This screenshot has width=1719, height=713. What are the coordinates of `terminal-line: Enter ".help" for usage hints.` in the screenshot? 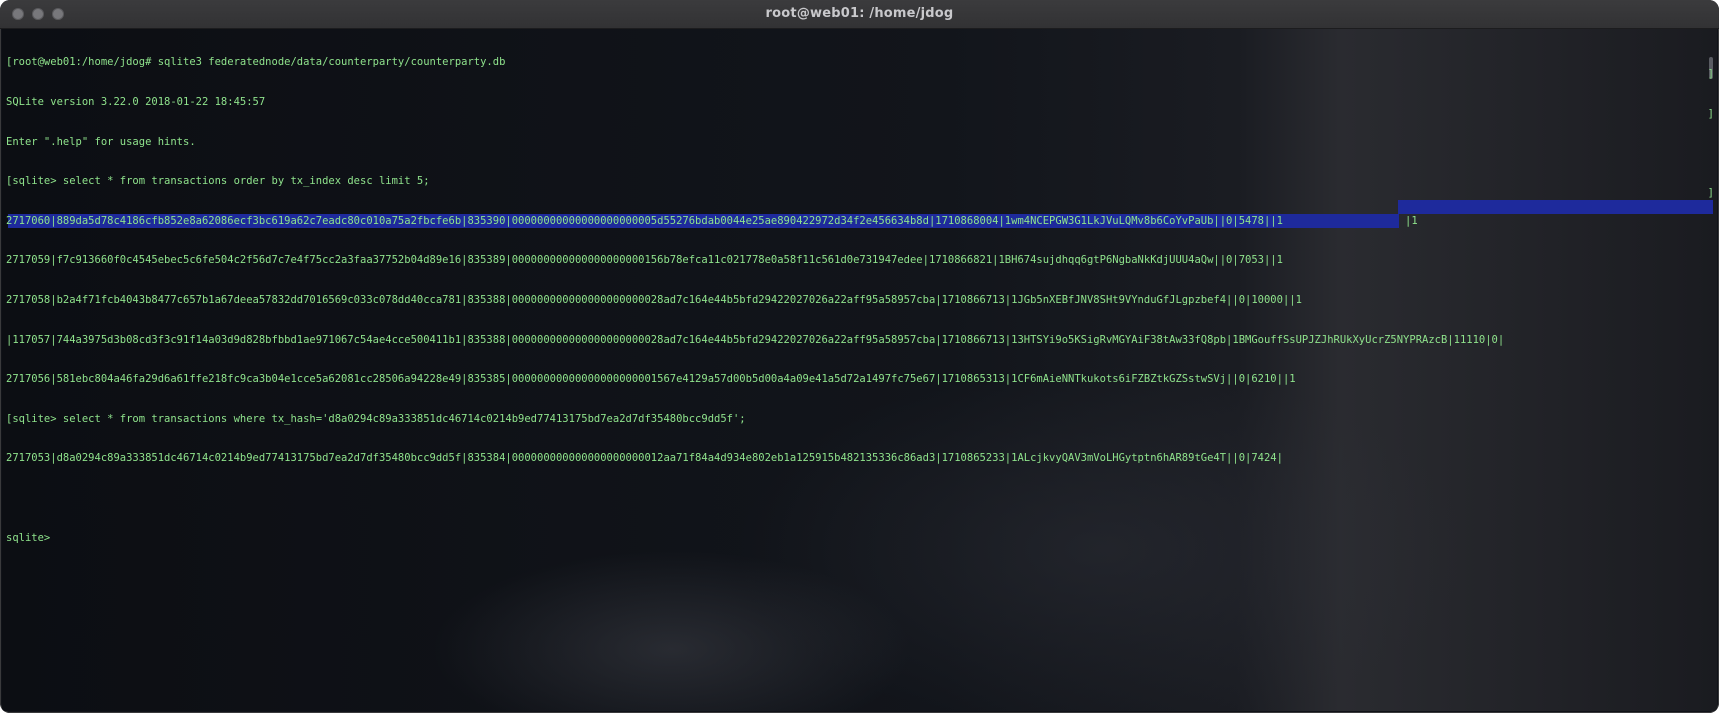 It's located at (101, 141).